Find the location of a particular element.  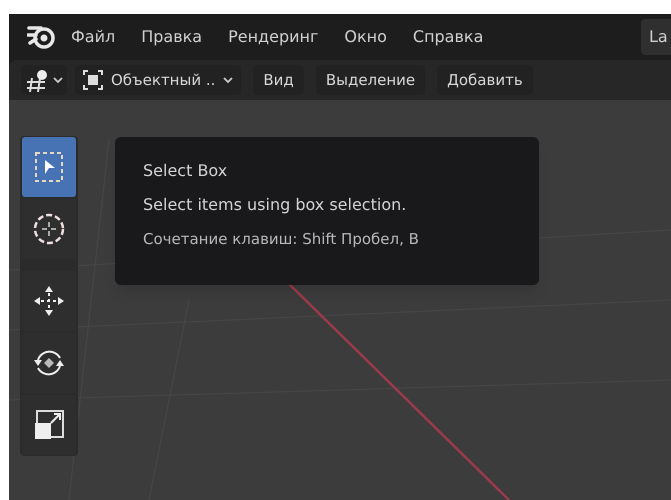

header-menu: Выделение is located at coordinates (371, 80).